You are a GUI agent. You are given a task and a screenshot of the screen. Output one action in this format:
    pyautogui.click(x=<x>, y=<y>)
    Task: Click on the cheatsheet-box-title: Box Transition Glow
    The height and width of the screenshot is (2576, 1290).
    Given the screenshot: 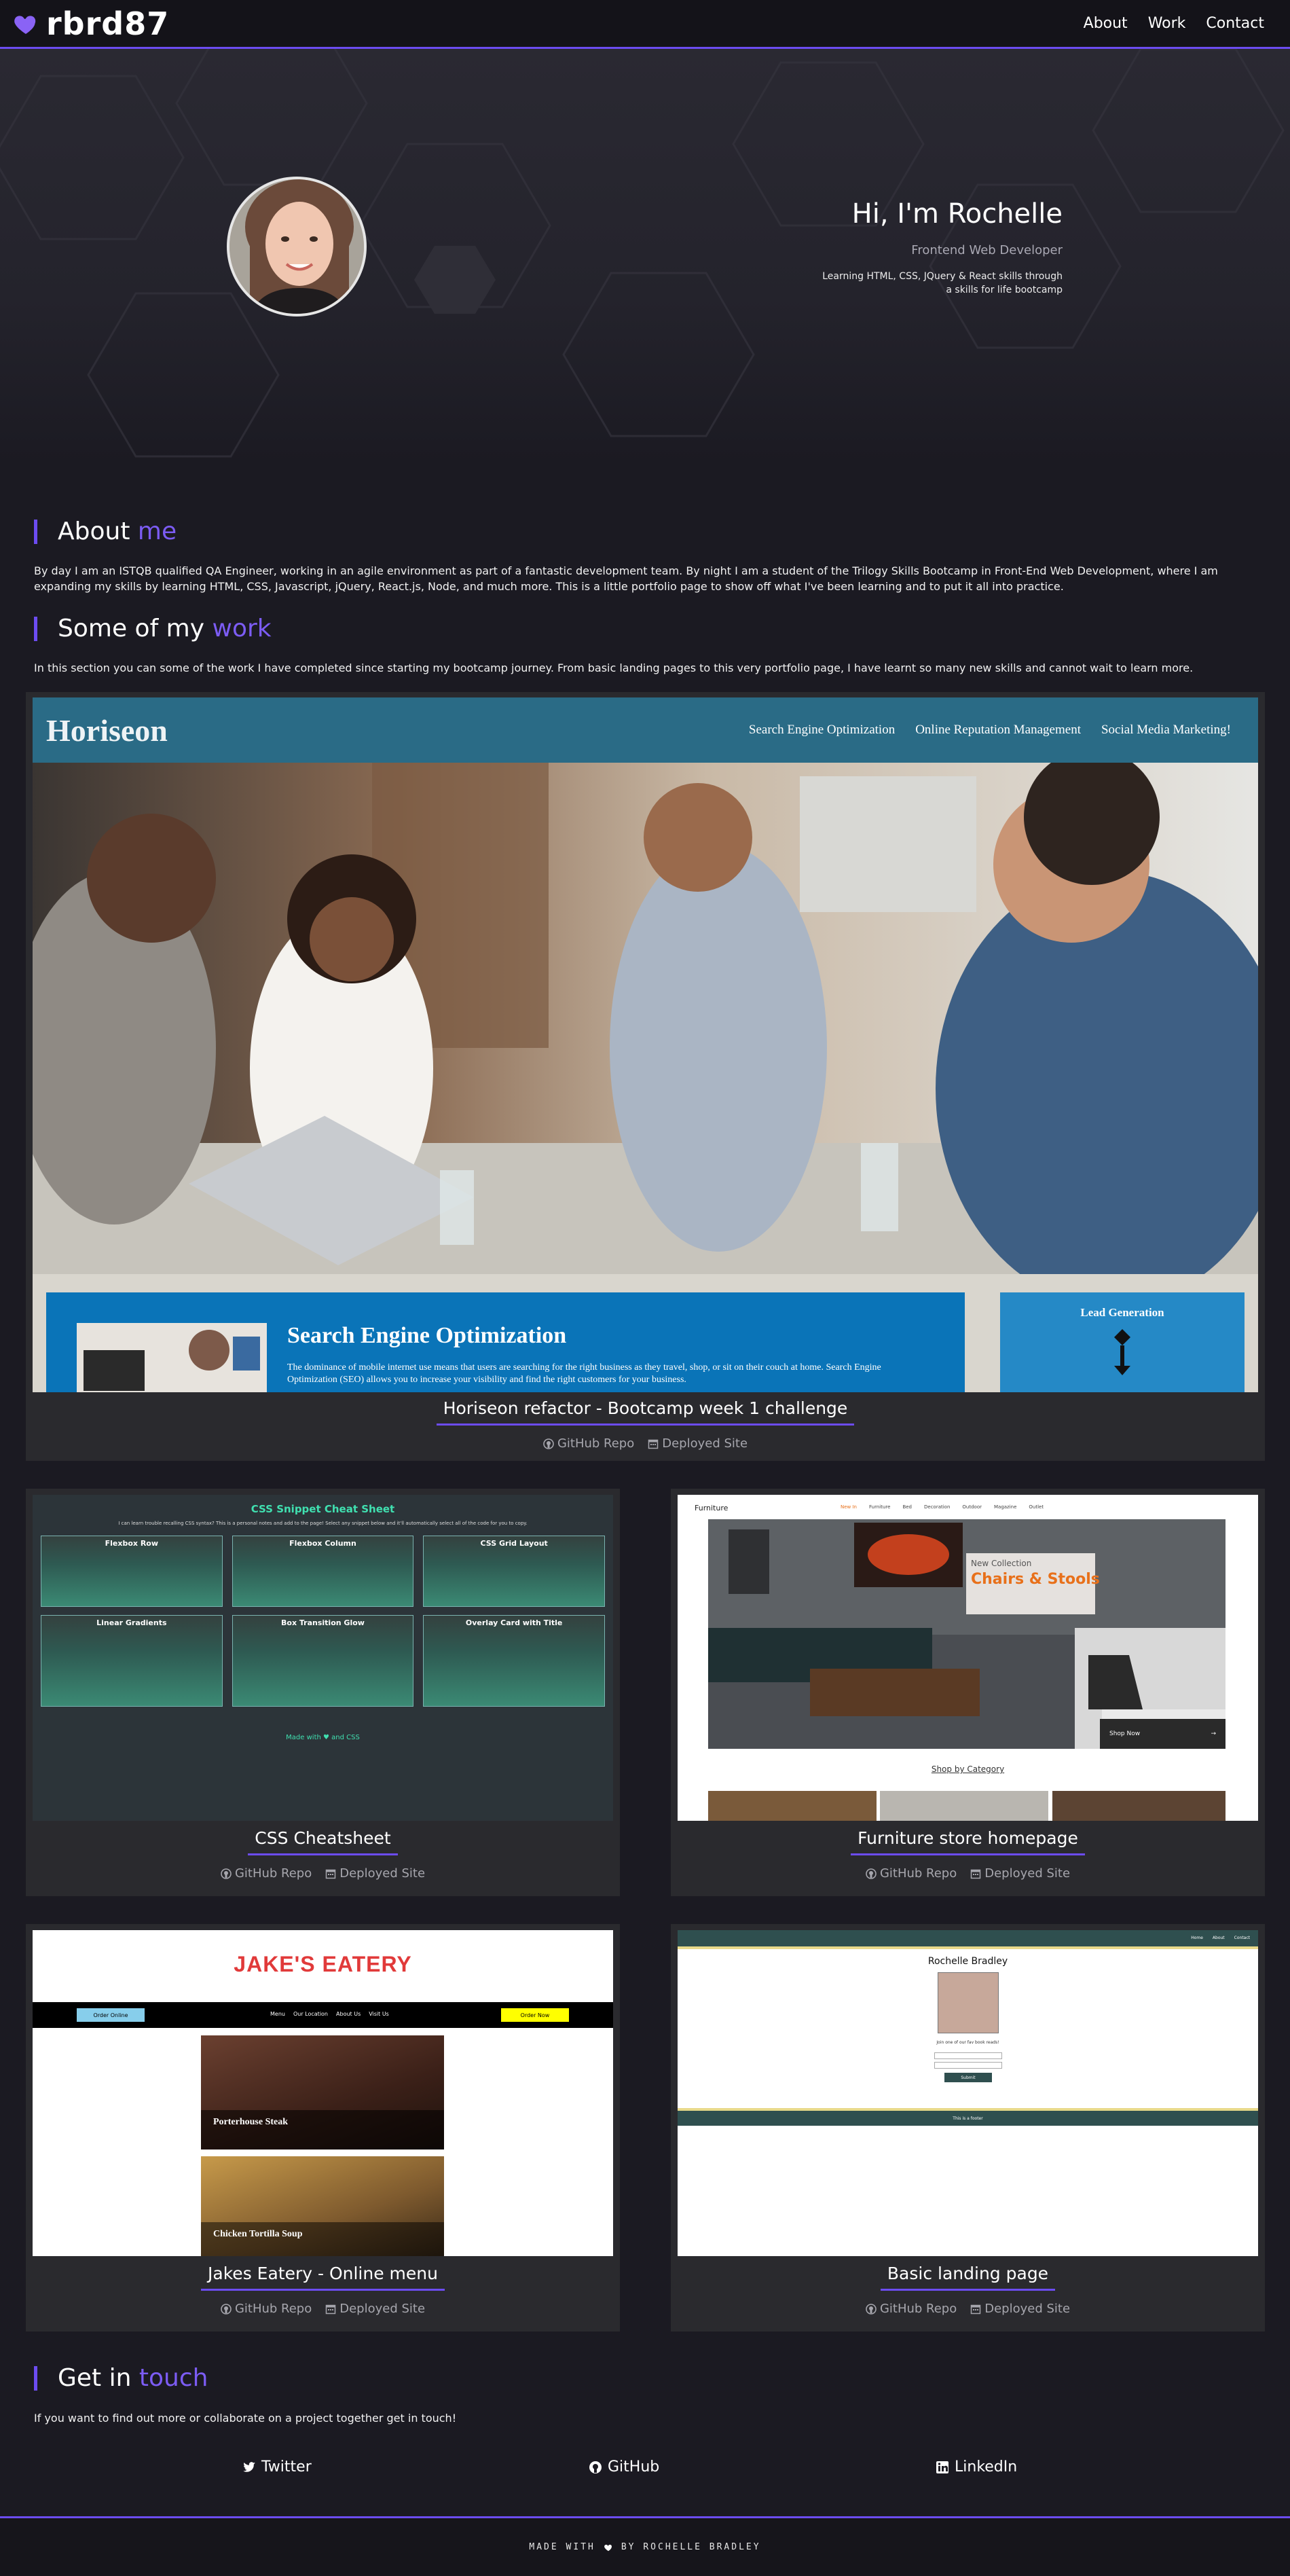 What is the action you would take?
    pyautogui.click(x=323, y=1622)
    